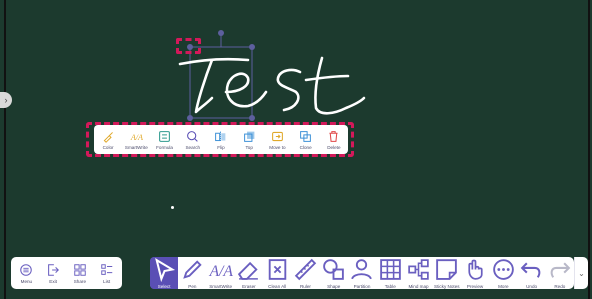 This screenshot has height=299, width=592. I want to click on context-item-label: Top, so click(249, 147).